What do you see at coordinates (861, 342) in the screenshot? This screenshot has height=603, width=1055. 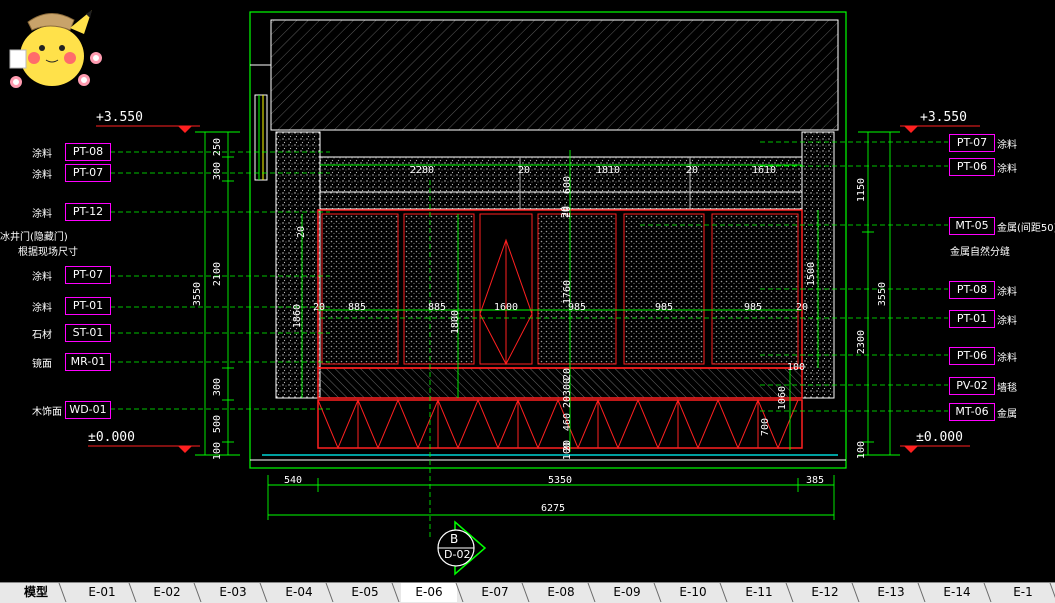 I see `right-dim: 2300` at bounding box center [861, 342].